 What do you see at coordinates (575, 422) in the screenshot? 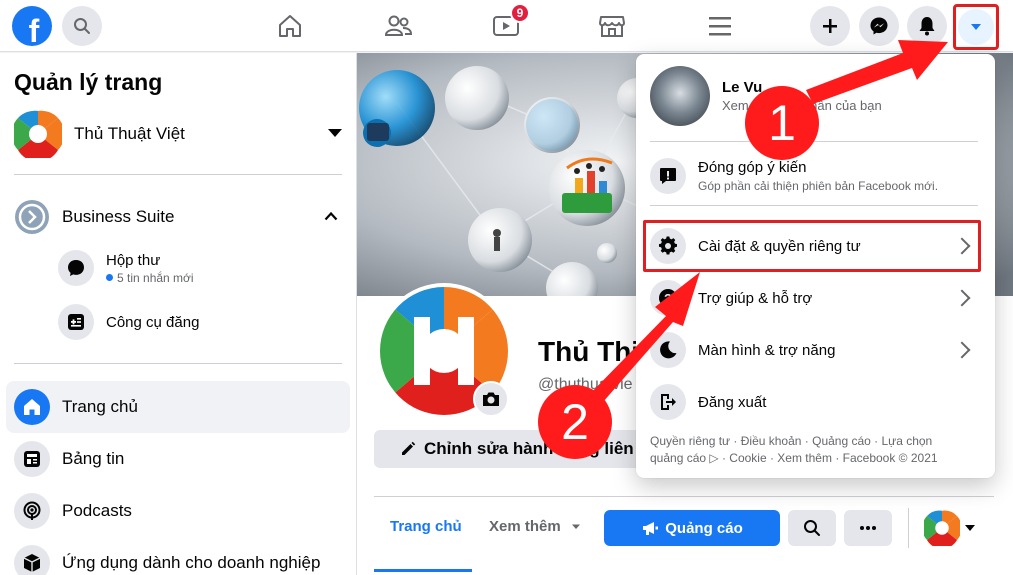
I see `step-2-marker: 2` at bounding box center [575, 422].